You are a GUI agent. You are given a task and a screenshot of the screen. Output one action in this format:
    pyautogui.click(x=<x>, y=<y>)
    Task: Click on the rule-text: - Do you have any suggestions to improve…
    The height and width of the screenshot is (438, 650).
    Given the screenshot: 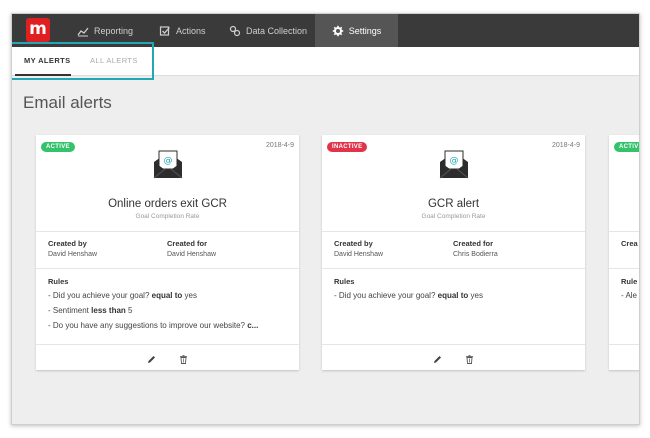 What is the action you would take?
    pyautogui.click(x=148, y=325)
    